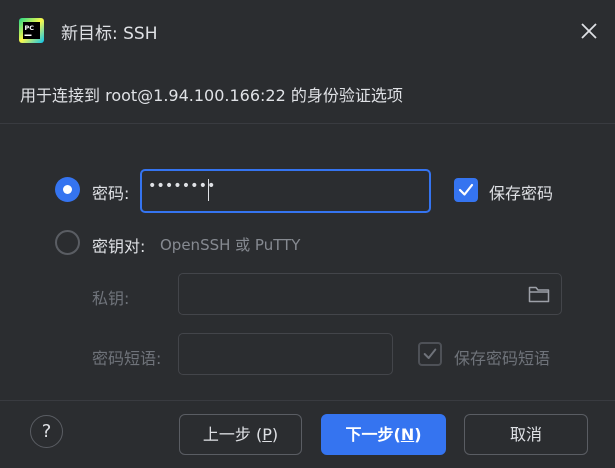  What do you see at coordinates (521, 193) in the screenshot?
I see `save-password-label: 保存密码` at bounding box center [521, 193].